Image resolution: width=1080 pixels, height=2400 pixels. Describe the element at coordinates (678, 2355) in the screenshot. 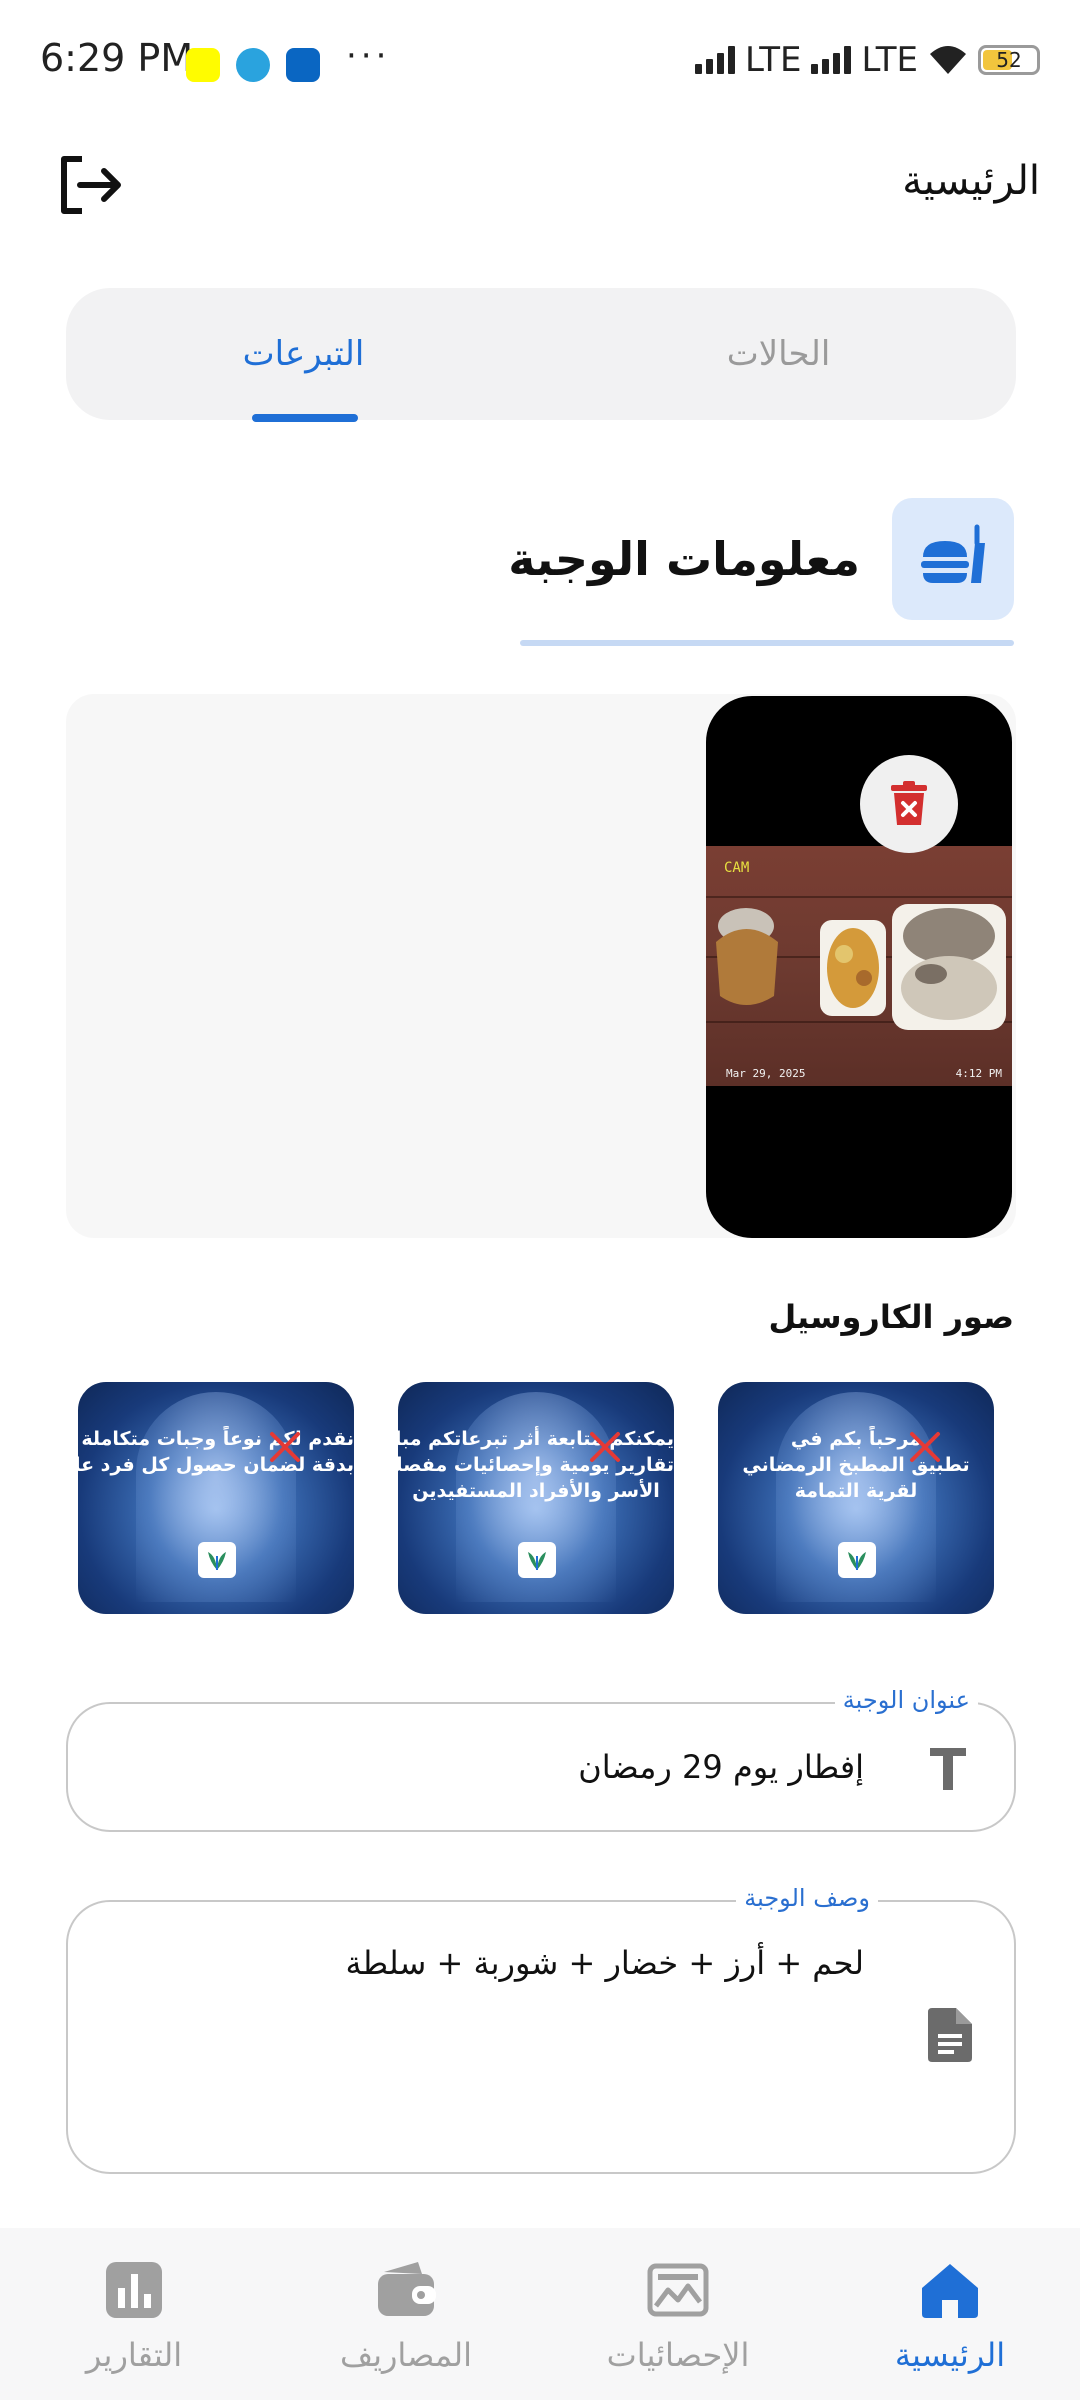

I see `nav-statistics-label: الإحصائيات` at that location.